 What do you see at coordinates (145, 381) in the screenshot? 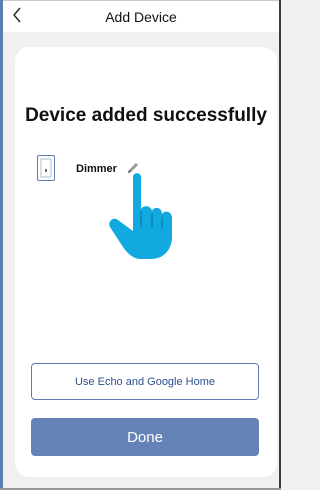
I see `use-echo-google-home-button: Use Echo and Google Home` at bounding box center [145, 381].